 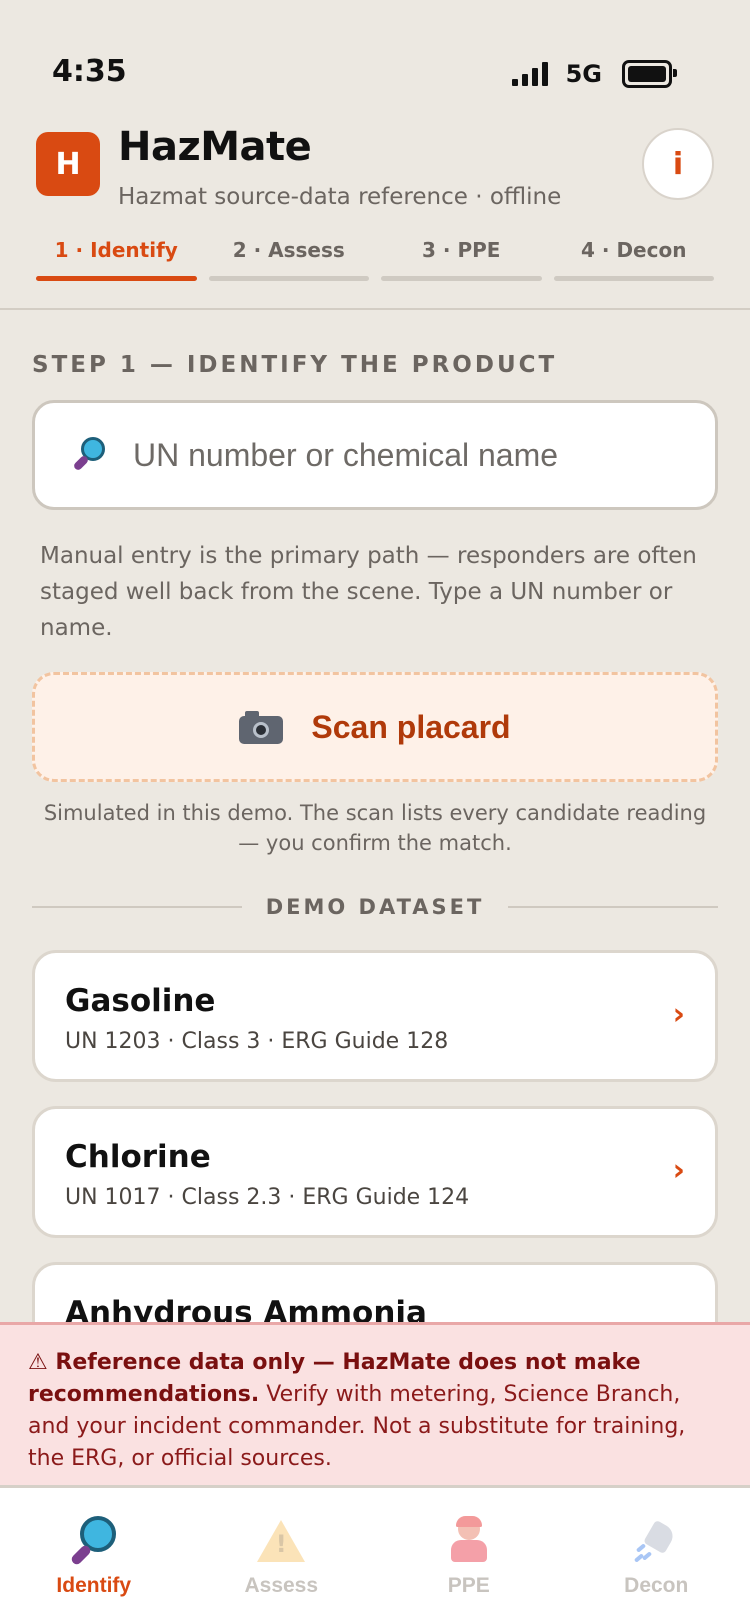 What do you see at coordinates (583, 74) in the screenshot?
I see `network-type: 5G` at bounding box center [583, 74].